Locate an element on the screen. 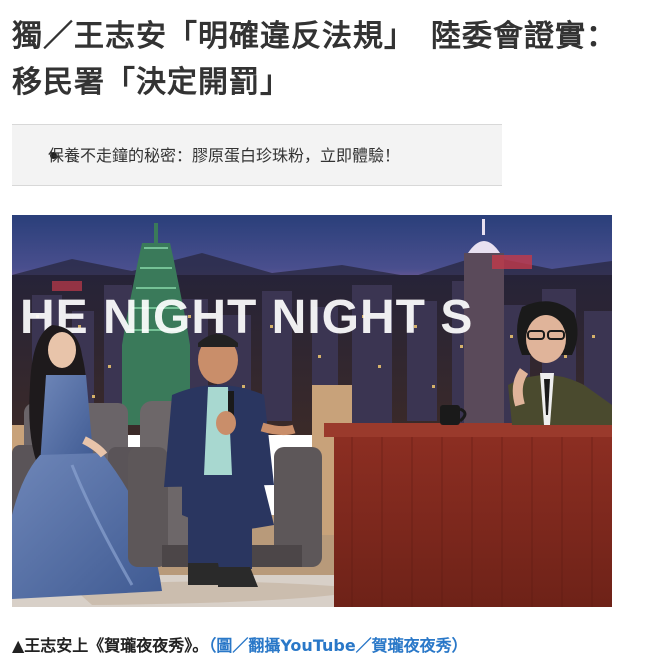  article-headline: 獨／王志安「明確違反法規」 陸委會證實：移民署「決定開罰」 is located at coordinates (314, 59).